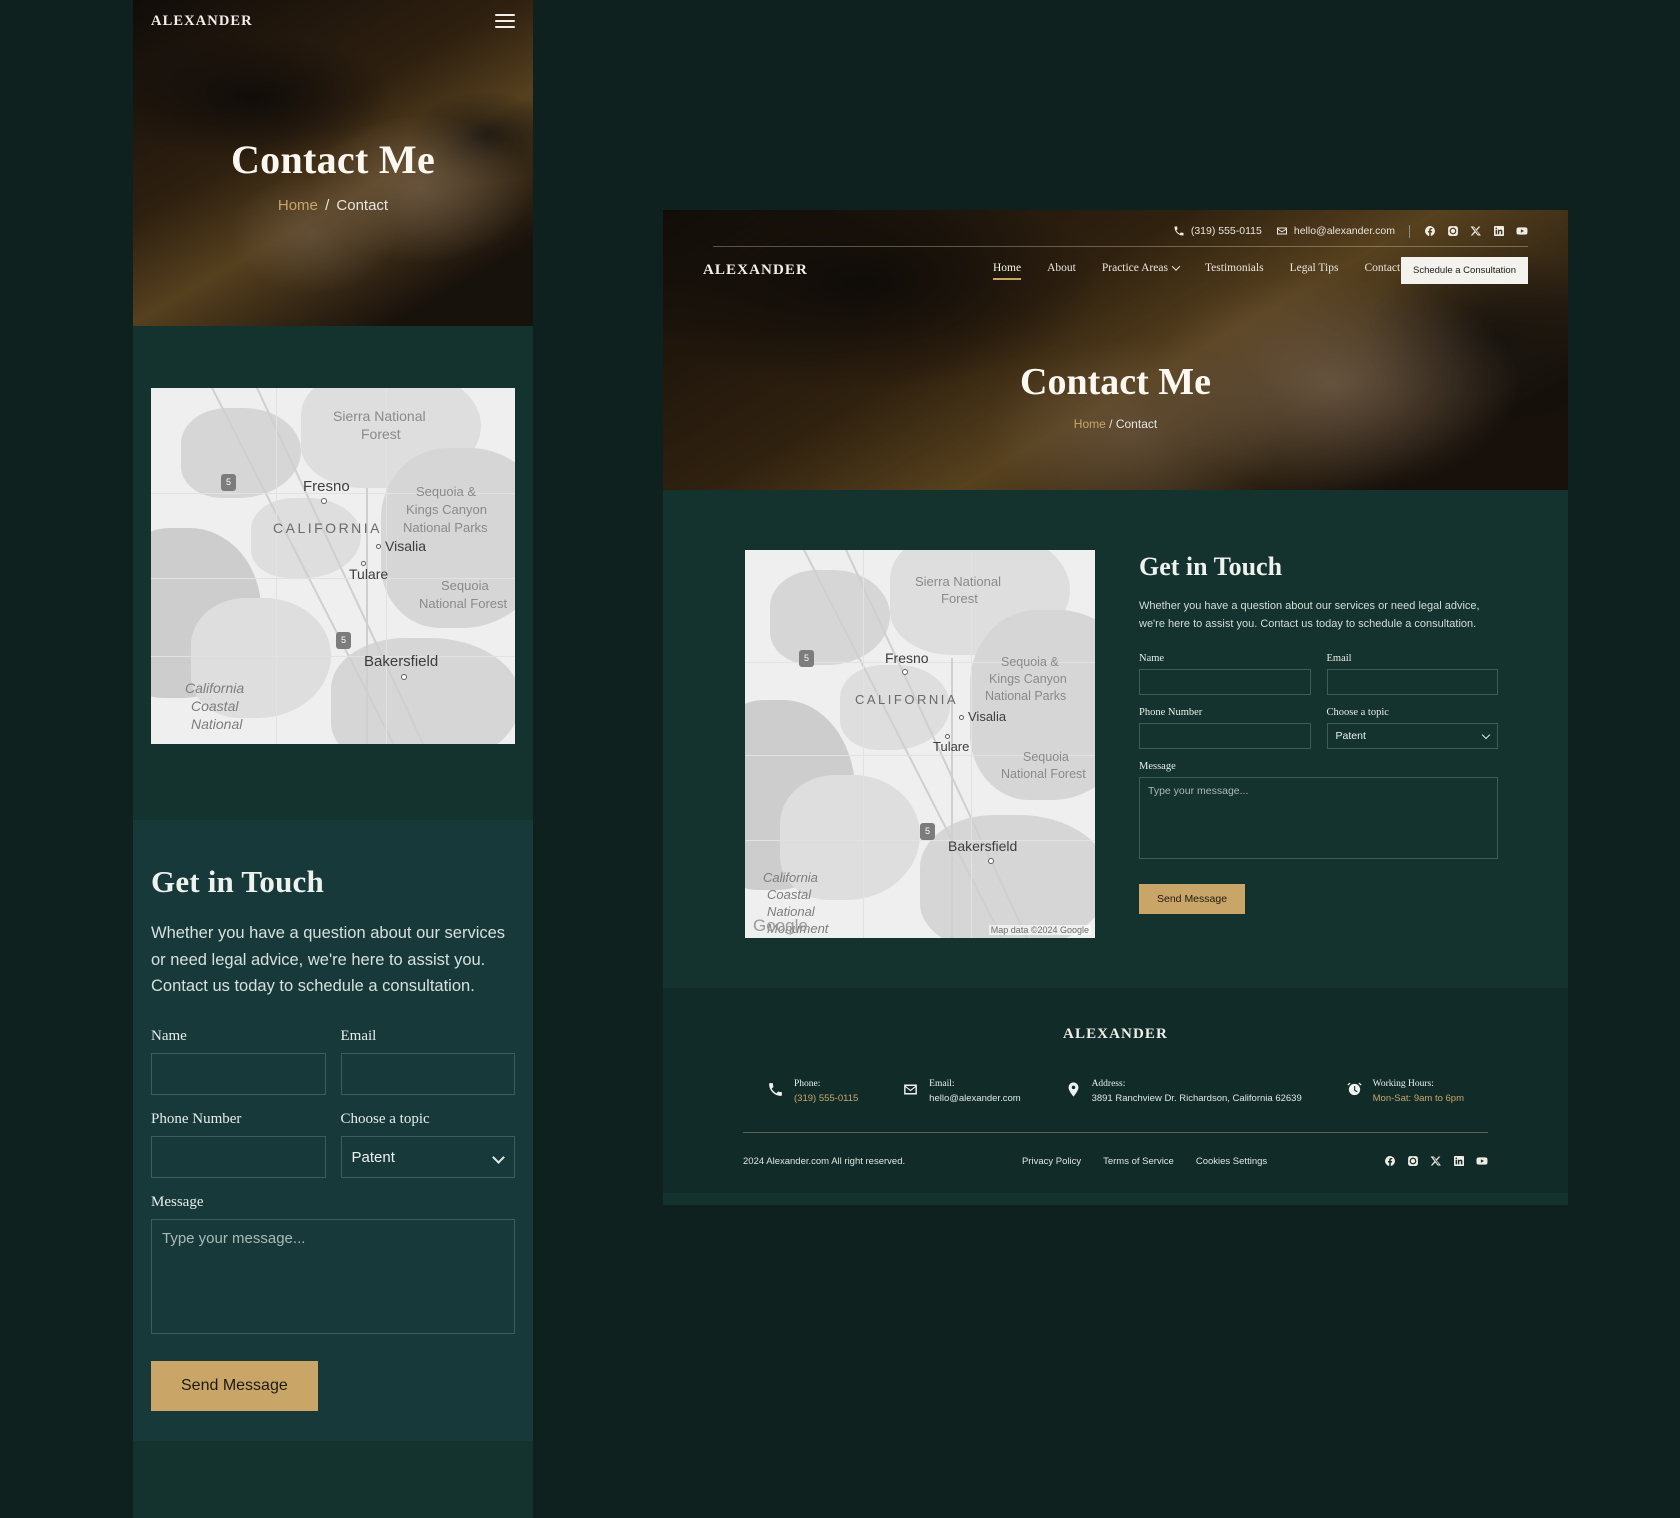 Image resolution: width=1680 pixels, height=1518 pixels. I want to click on cookies-settings-link: Cookies Settings, so click(1231, 1161).